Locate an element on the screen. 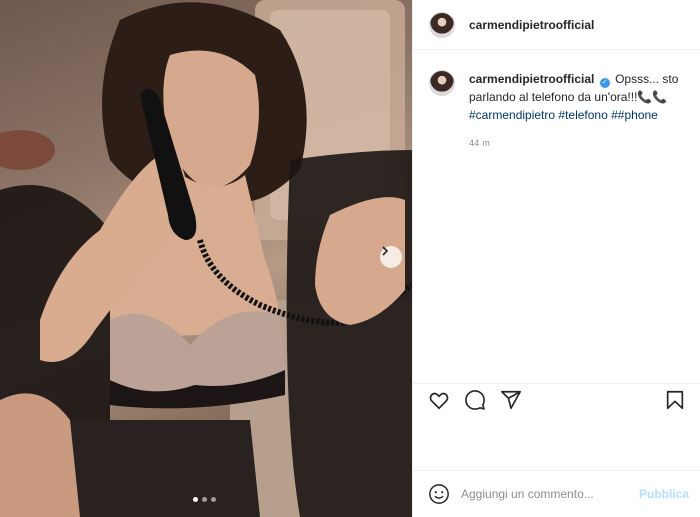 This screenshot has width=700, height=517. publish-button: Pubblica is located at coordinates (664, 494).